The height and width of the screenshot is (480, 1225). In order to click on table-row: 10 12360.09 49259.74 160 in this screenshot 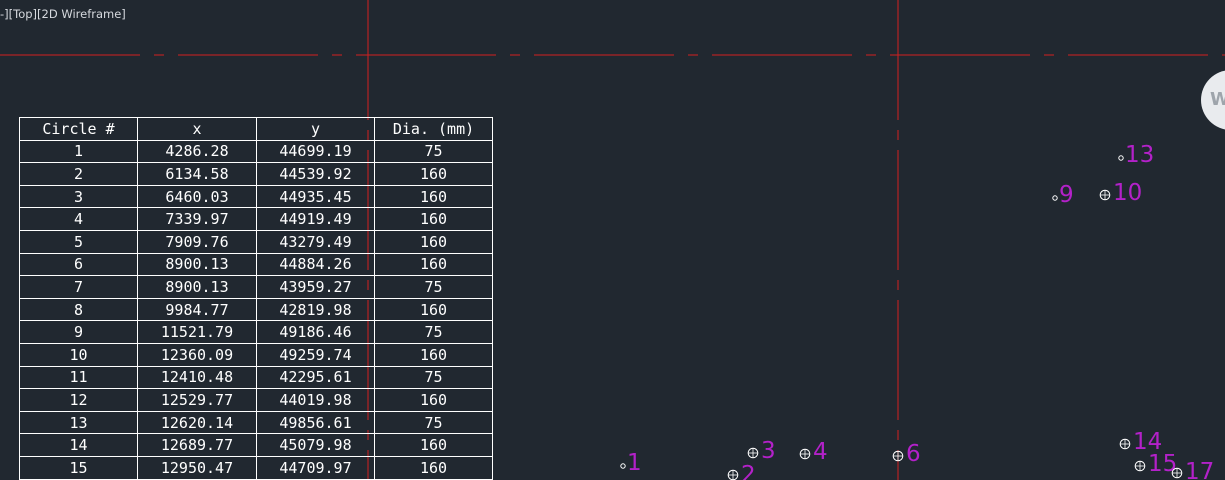, I will do `click(256, 354)`.